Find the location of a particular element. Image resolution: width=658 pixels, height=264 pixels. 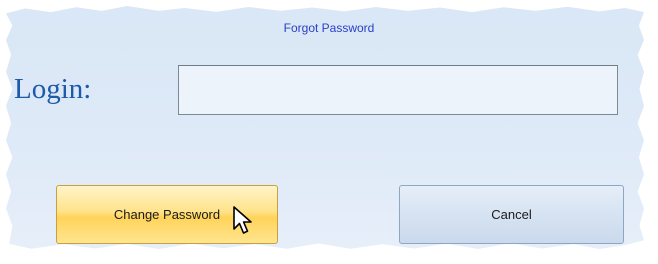

change-password-label: Change Password is located at coordinates (167, 214).